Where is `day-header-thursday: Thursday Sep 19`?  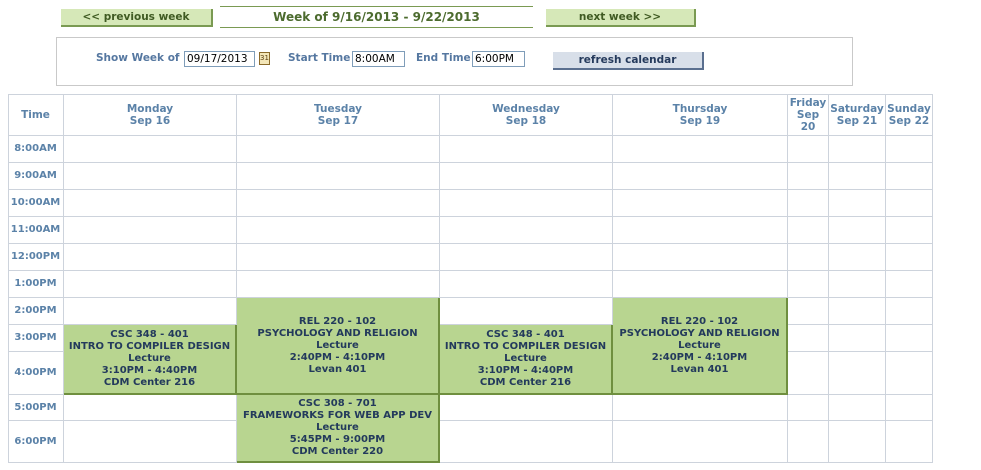
day-header-thursday: Thursday Sep 19 is located at coordinates (700, 114).